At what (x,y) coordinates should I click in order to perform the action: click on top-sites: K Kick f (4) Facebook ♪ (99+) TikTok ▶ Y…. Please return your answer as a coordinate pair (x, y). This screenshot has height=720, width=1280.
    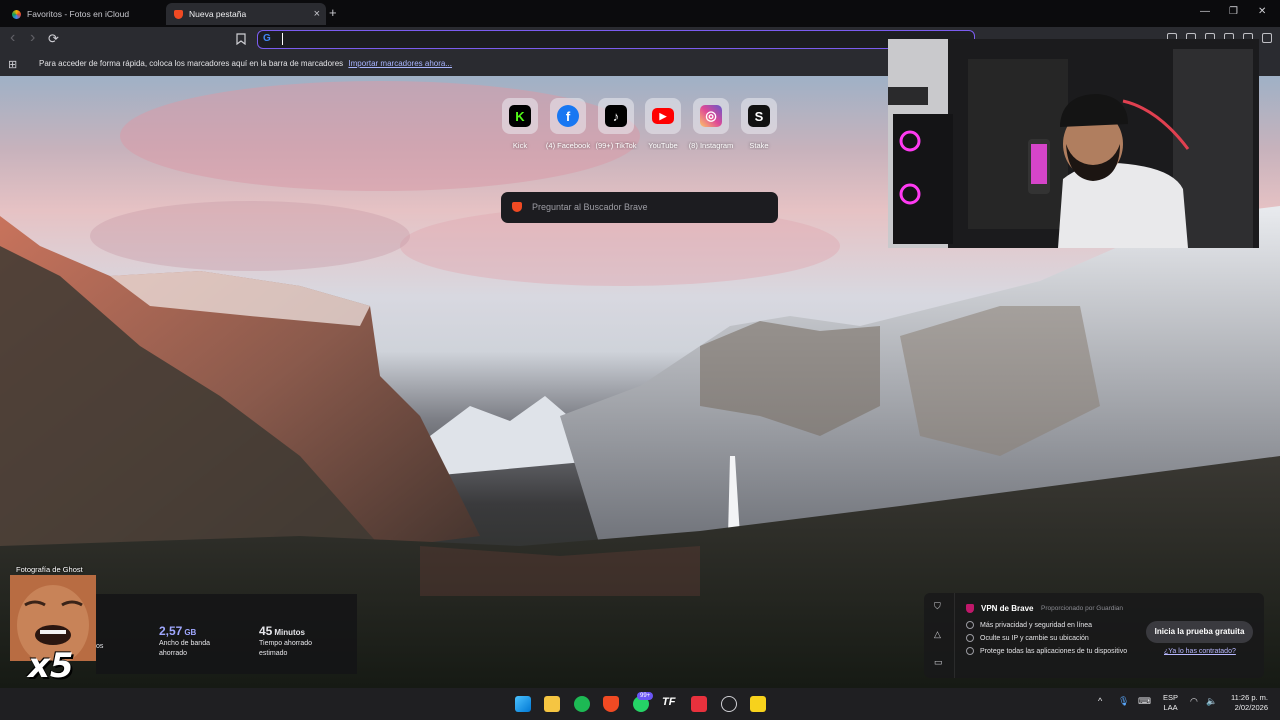
    Looking at the image, I should click on (641, 128).